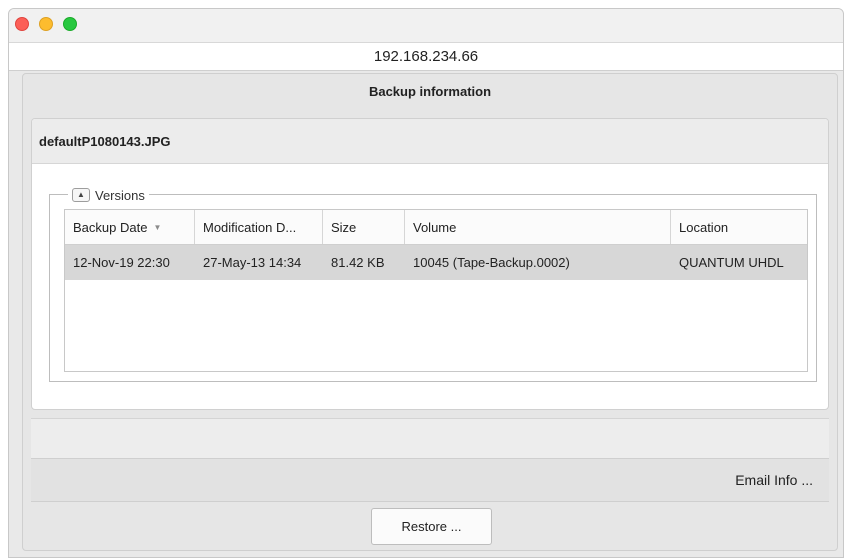 The height and width of the screenshot is (558, 844). I want to click on triangle-up-icon: ▲, so click(81, 195).